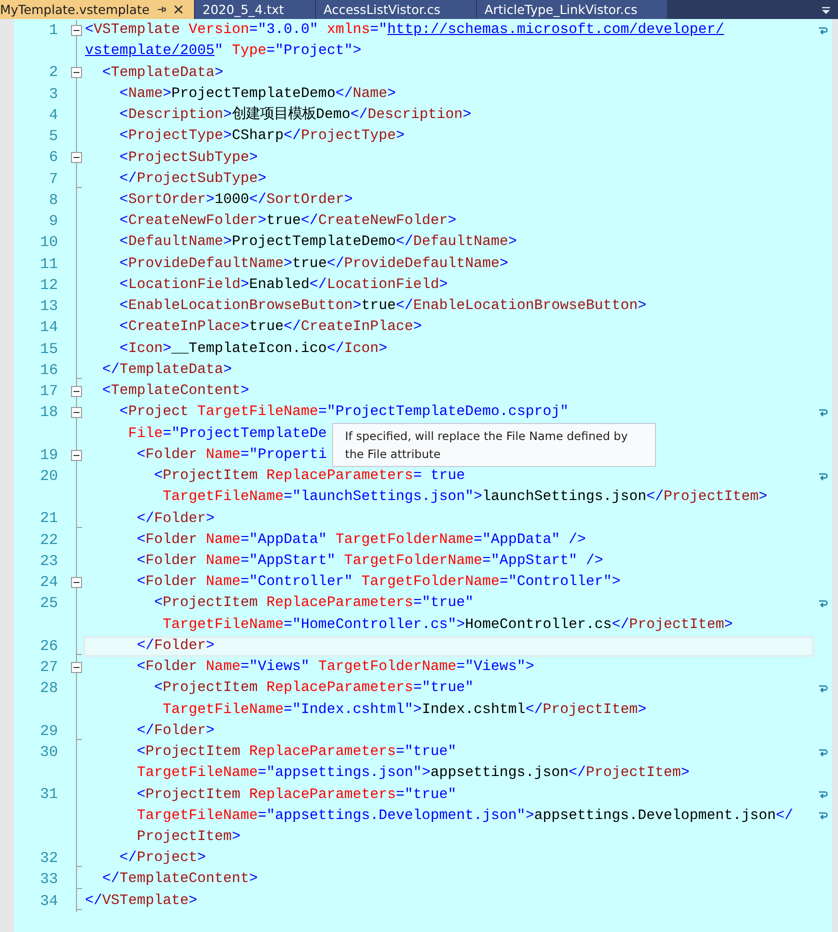 Image resolution: width=838 pixels, height=932 pixels. I want to click on line-number: 5, so click(53, 137).